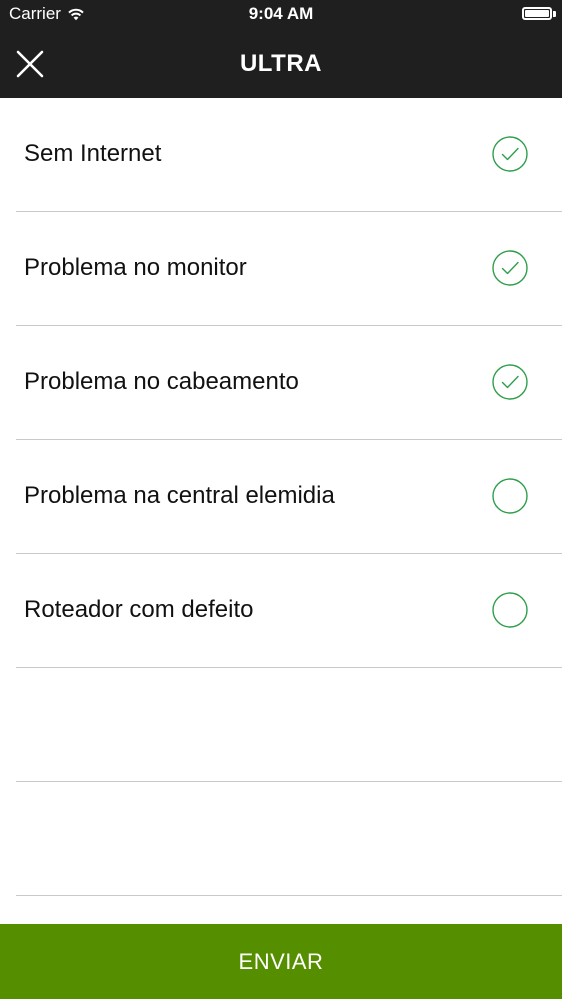 This screenshot has width=562, height=999. I want to click on status-bar: Carrier 9:04 AM, so click(281, 15).